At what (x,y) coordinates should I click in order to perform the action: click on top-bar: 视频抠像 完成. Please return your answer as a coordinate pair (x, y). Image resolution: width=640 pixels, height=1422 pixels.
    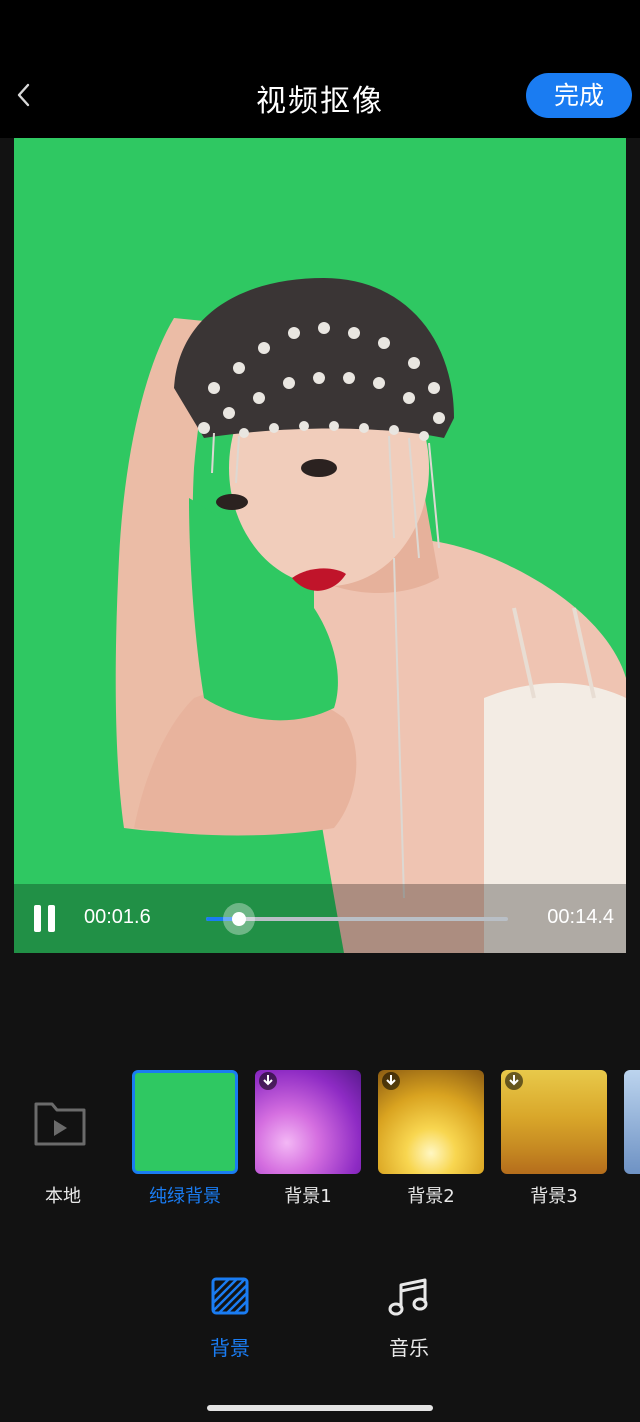
    Looking at the image, I should click on (320, 69).